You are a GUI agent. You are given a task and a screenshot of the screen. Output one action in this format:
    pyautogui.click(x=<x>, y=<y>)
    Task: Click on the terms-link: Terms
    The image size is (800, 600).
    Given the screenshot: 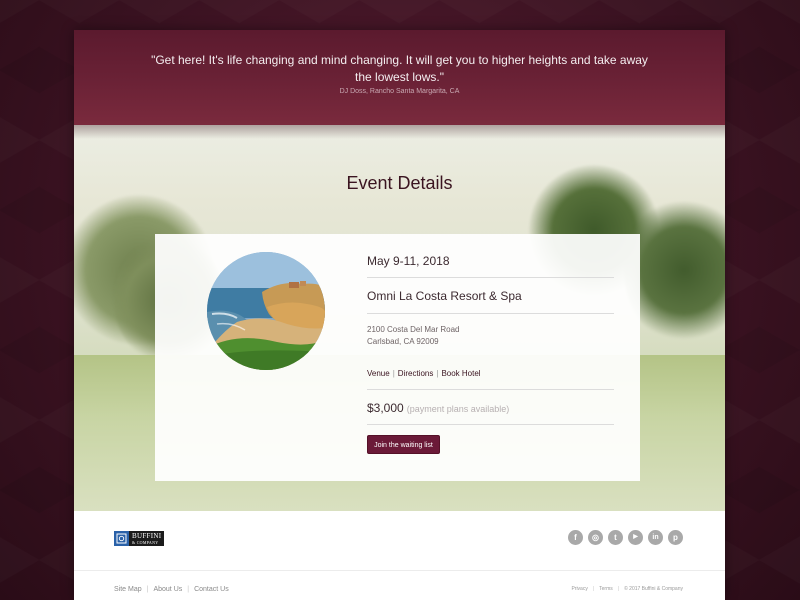 What is the action you would take?
    pyautogui.click(x=606, y=589)
    